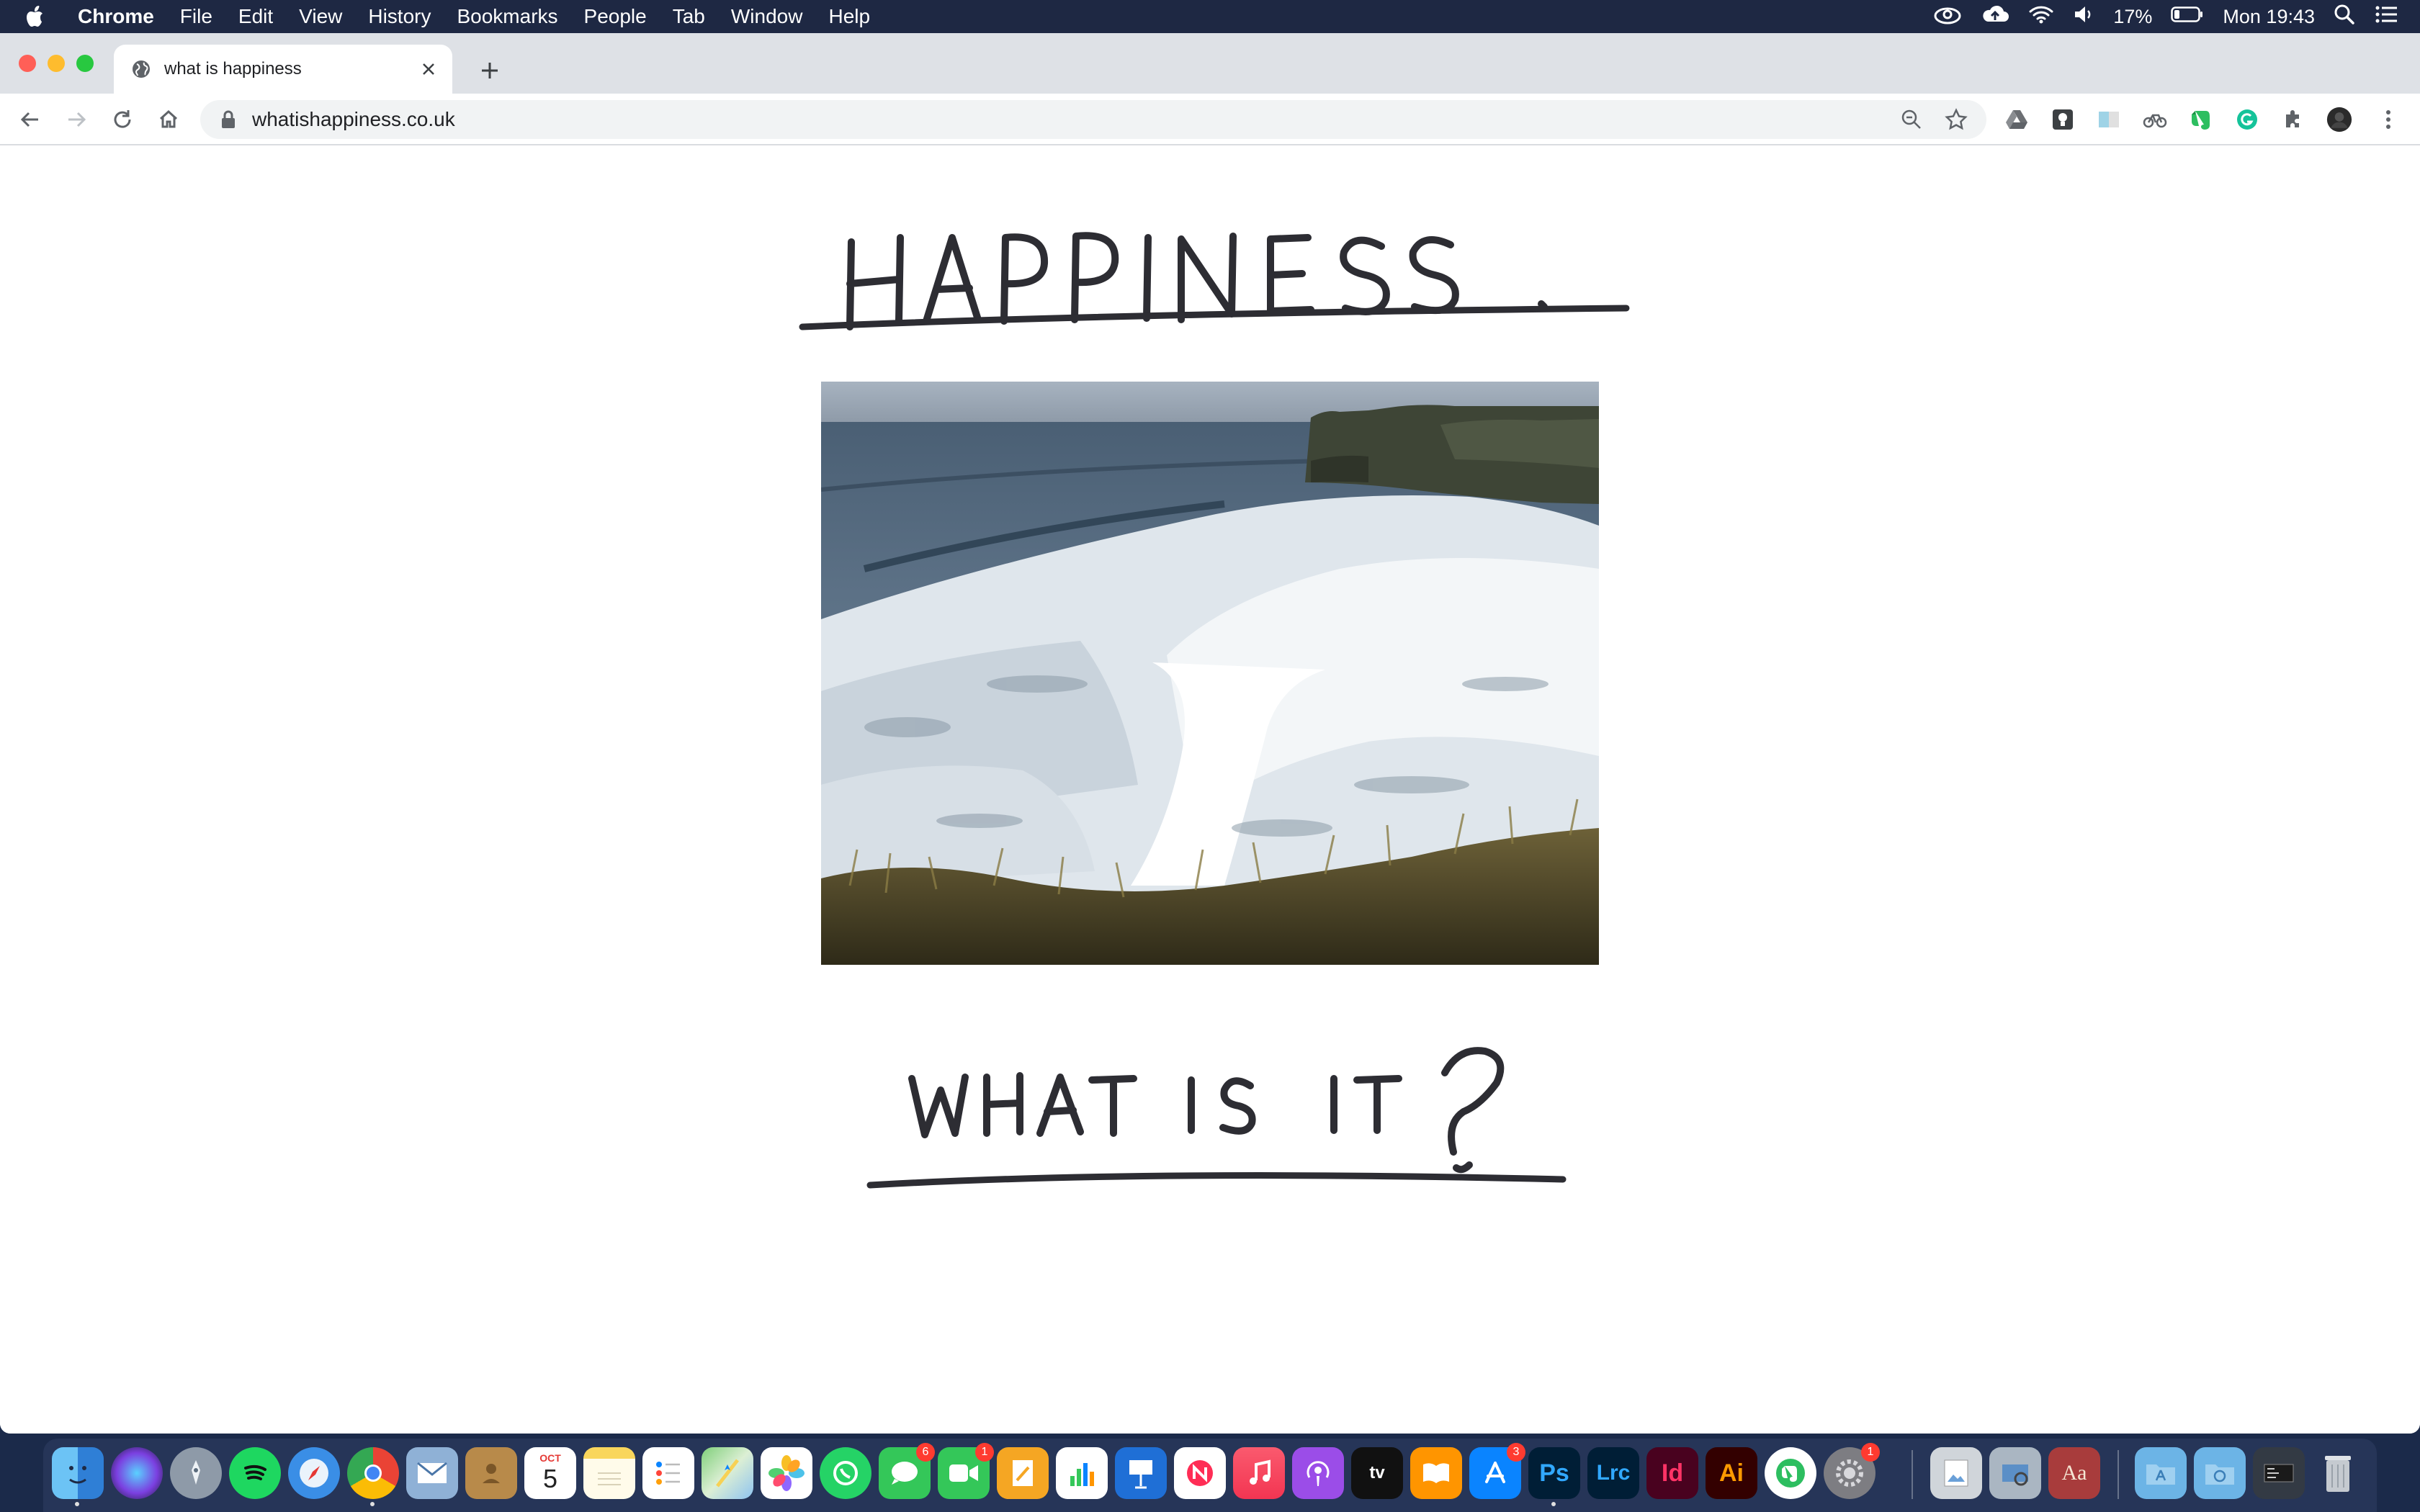 Image resolution: width=2420 pixels, height=1512 pixels. What do you see at coordinates (2344, 17) in the screenshot?
I see `spotlight-icon` at bounding box center [2344, 17].